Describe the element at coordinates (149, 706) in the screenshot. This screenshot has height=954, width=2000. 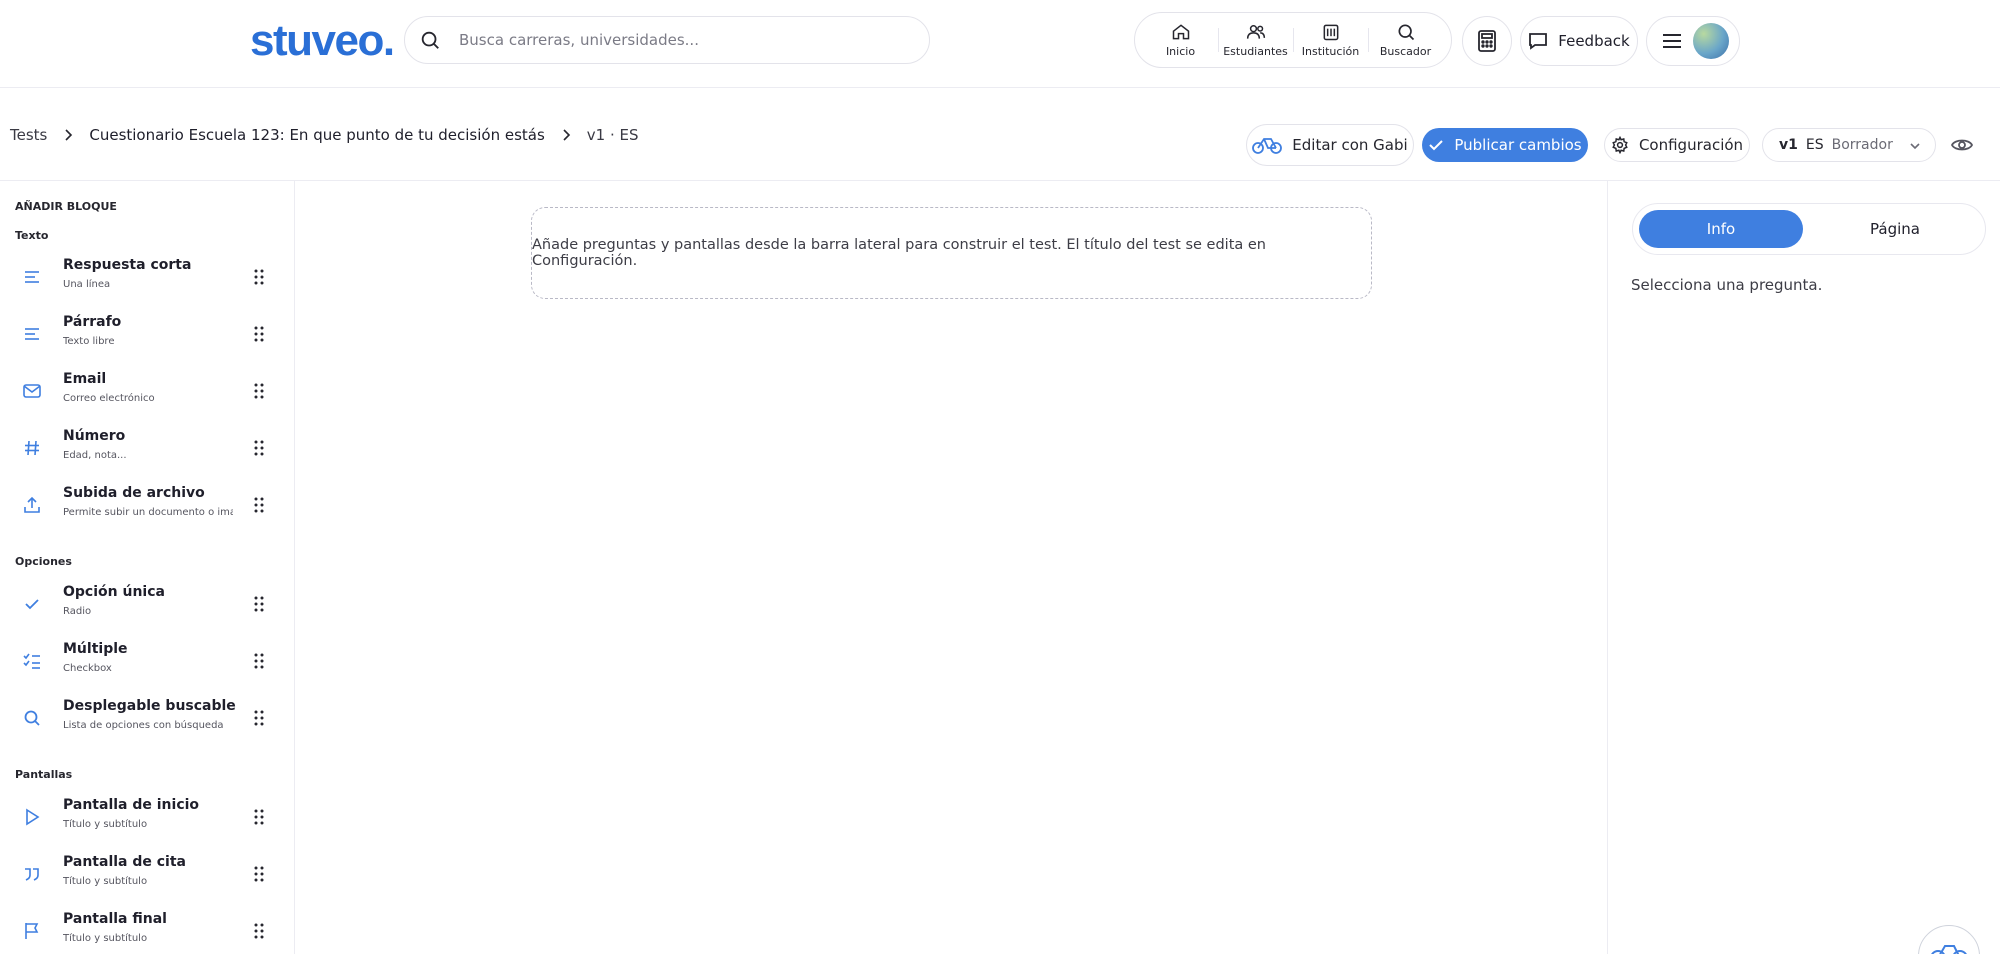
I see `block-title: Desplegable buscable` at that location.